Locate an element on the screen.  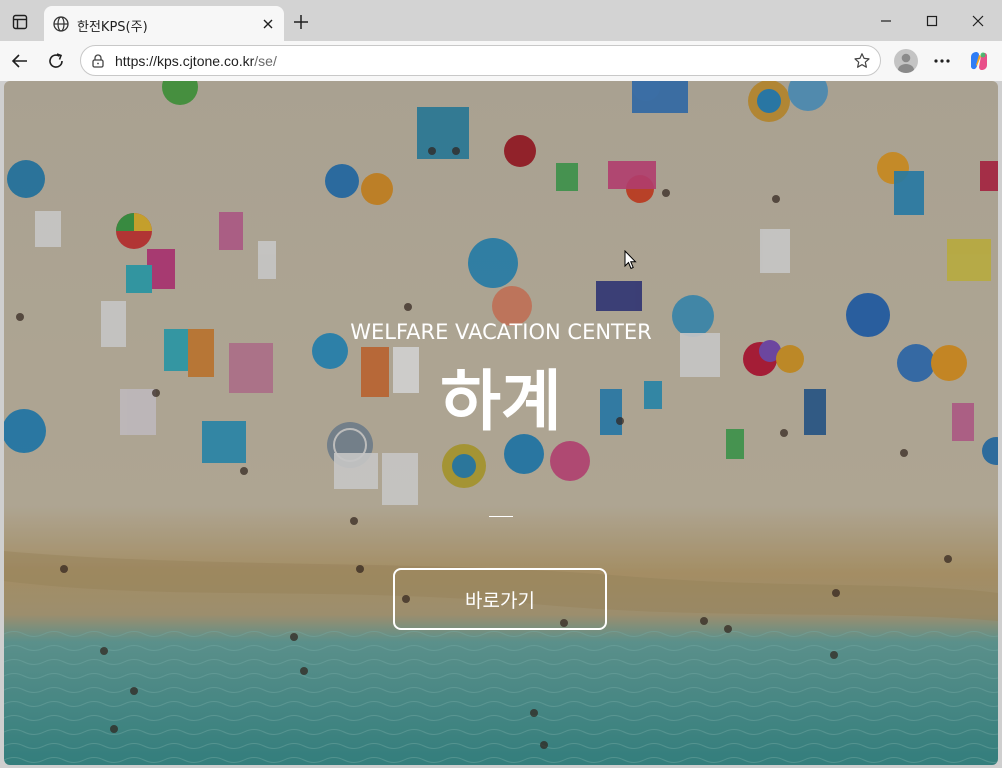
browser-tab: 한전KPS(주) is located at coordinates (164, 23).